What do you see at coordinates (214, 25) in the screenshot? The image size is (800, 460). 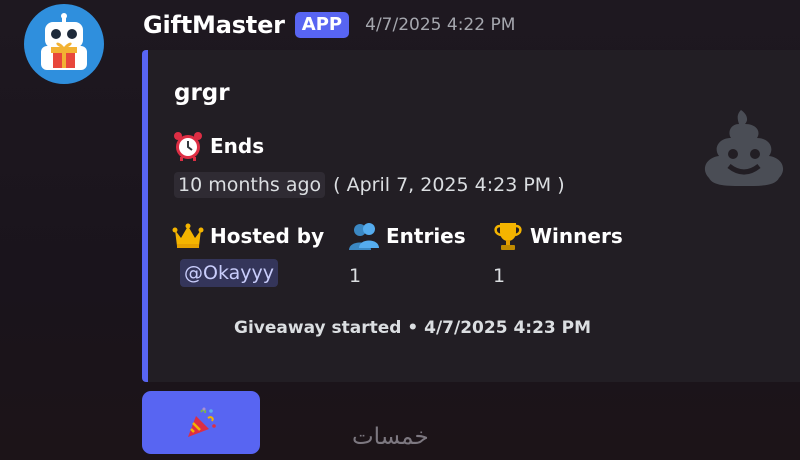 I see `author-name: GiftMaster` at bounding box center [214, 25].